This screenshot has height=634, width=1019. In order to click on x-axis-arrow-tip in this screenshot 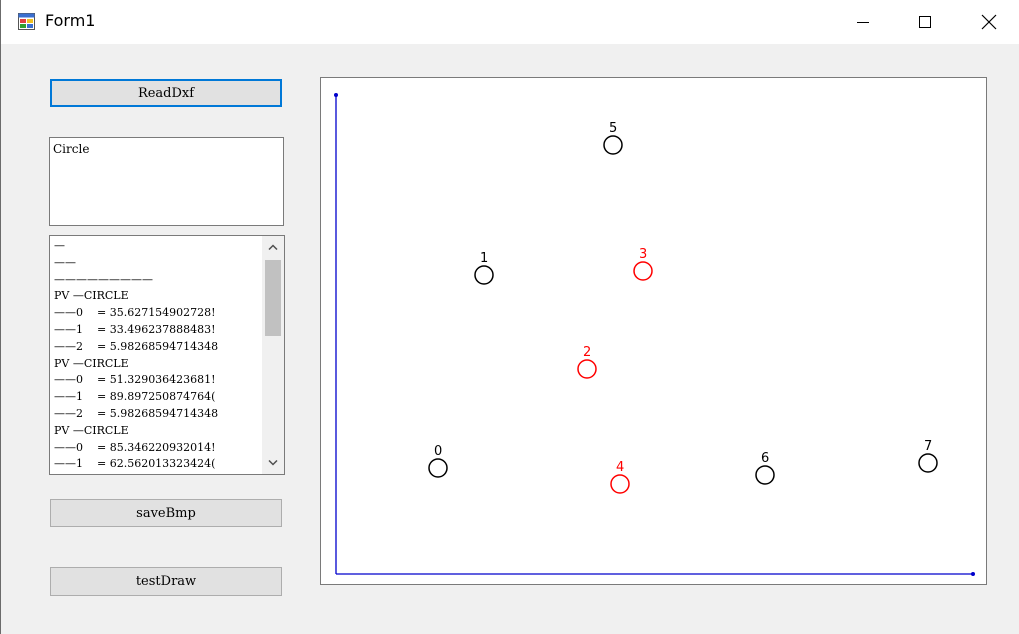, I will do `click(973, 574)`.